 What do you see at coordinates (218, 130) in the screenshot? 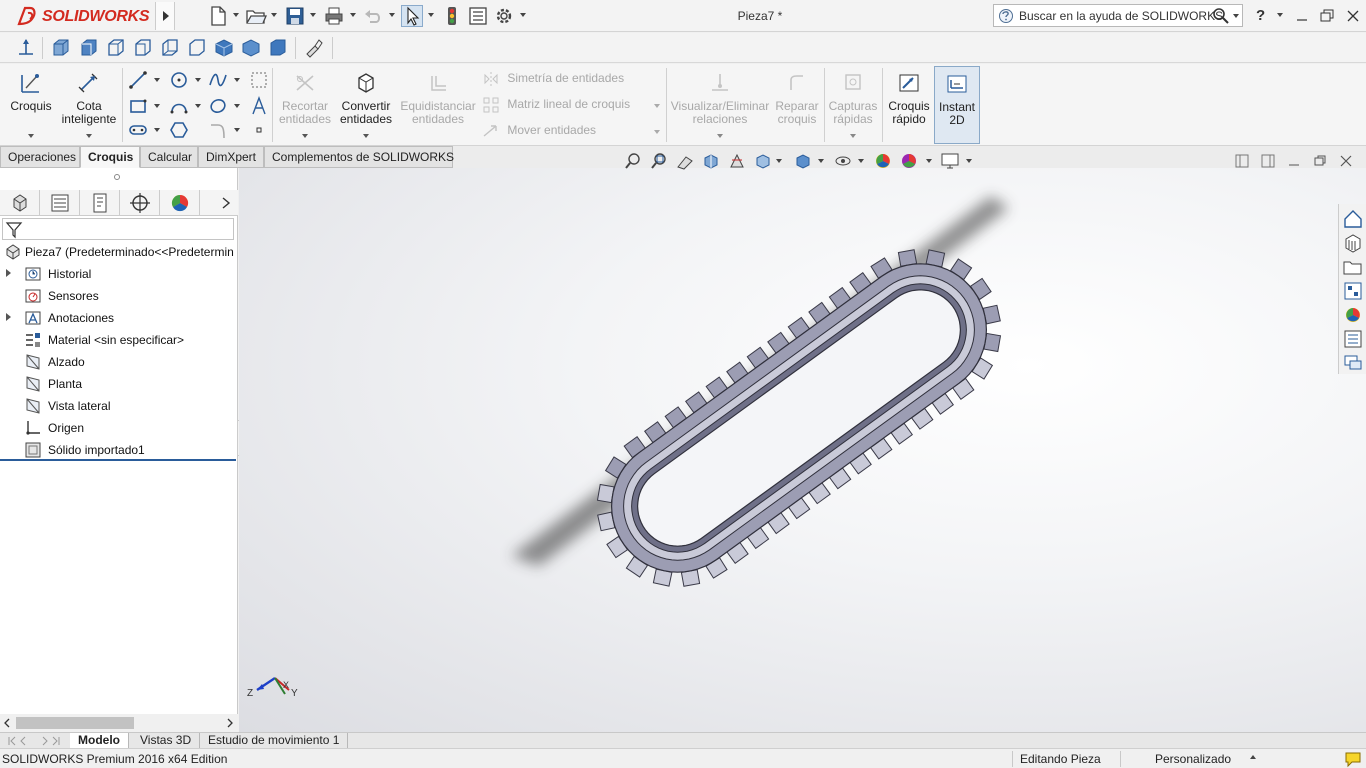
I see `fillet-sketch-tool` at bounding box center [218, 130].